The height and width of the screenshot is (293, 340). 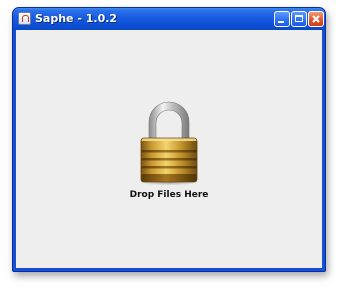 I want to click on minimize-button, so click(x=282, y=19).